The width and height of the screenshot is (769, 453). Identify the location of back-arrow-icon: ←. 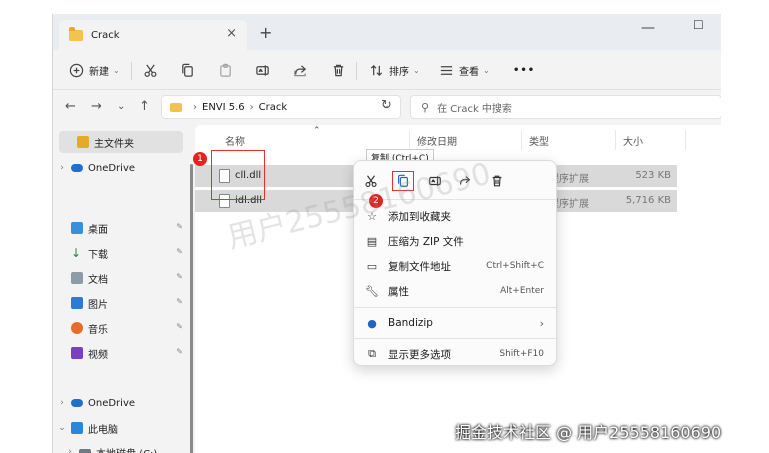
(70, 106).